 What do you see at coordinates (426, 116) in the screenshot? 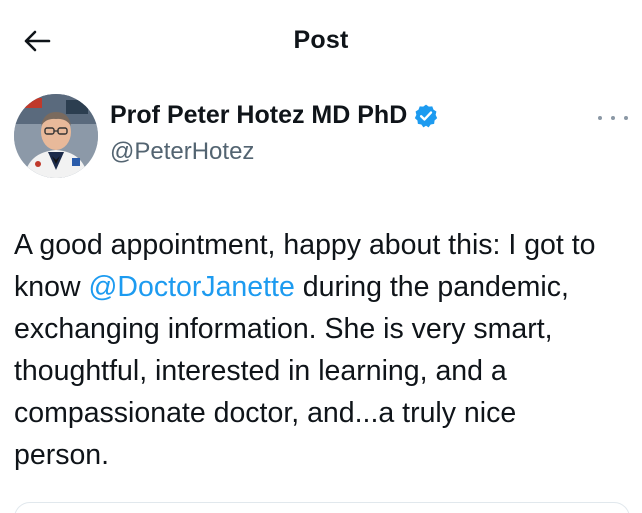
I see `verified-badge-icon` at bounding box center [426, 116].